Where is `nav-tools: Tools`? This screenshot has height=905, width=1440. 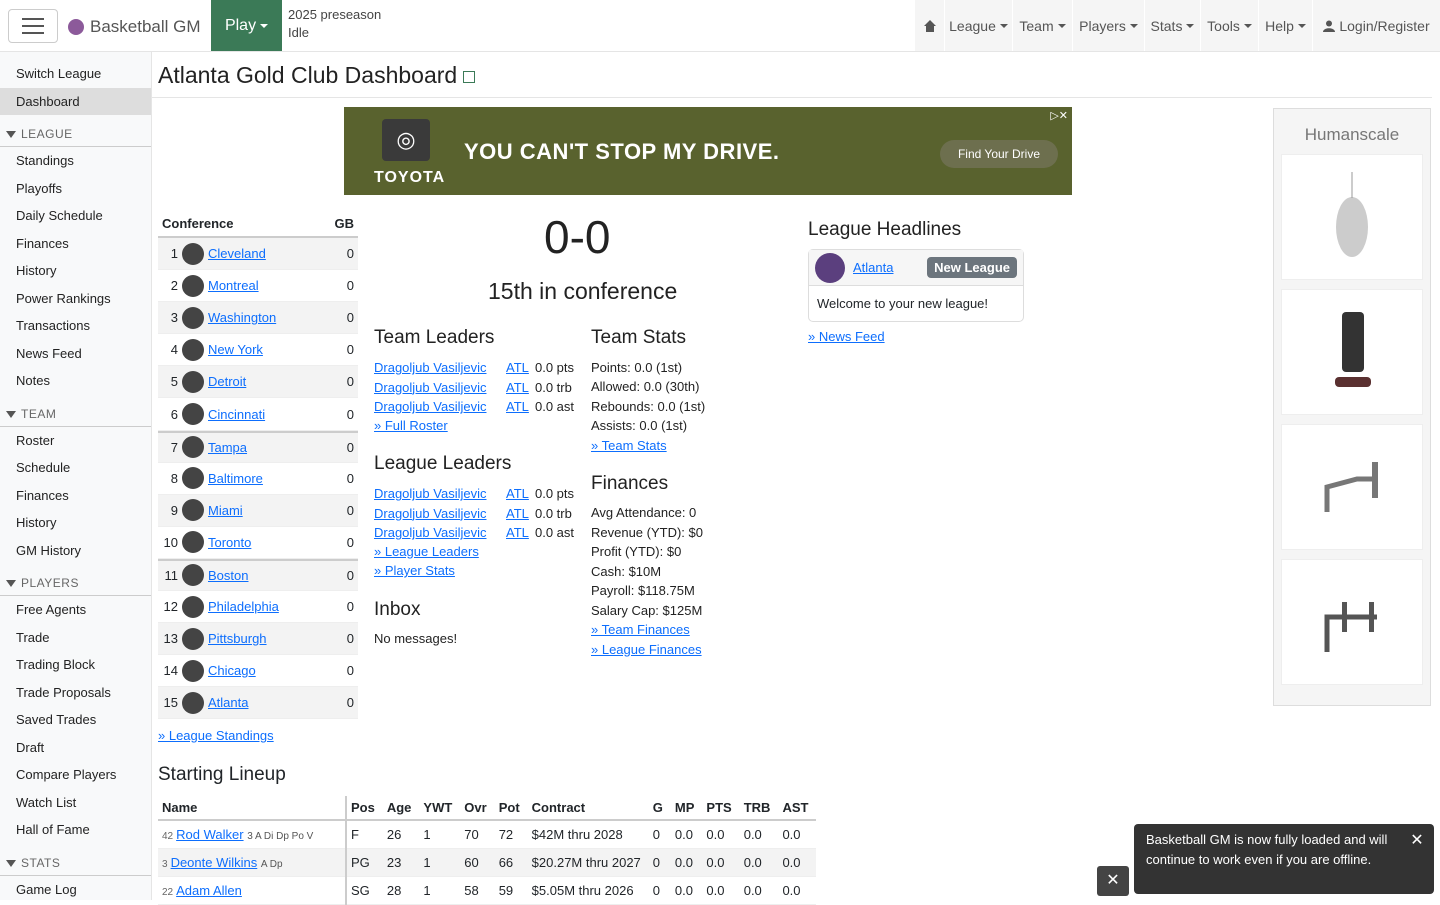 nav-tools: Tools is located at coordinates (1229, 25).